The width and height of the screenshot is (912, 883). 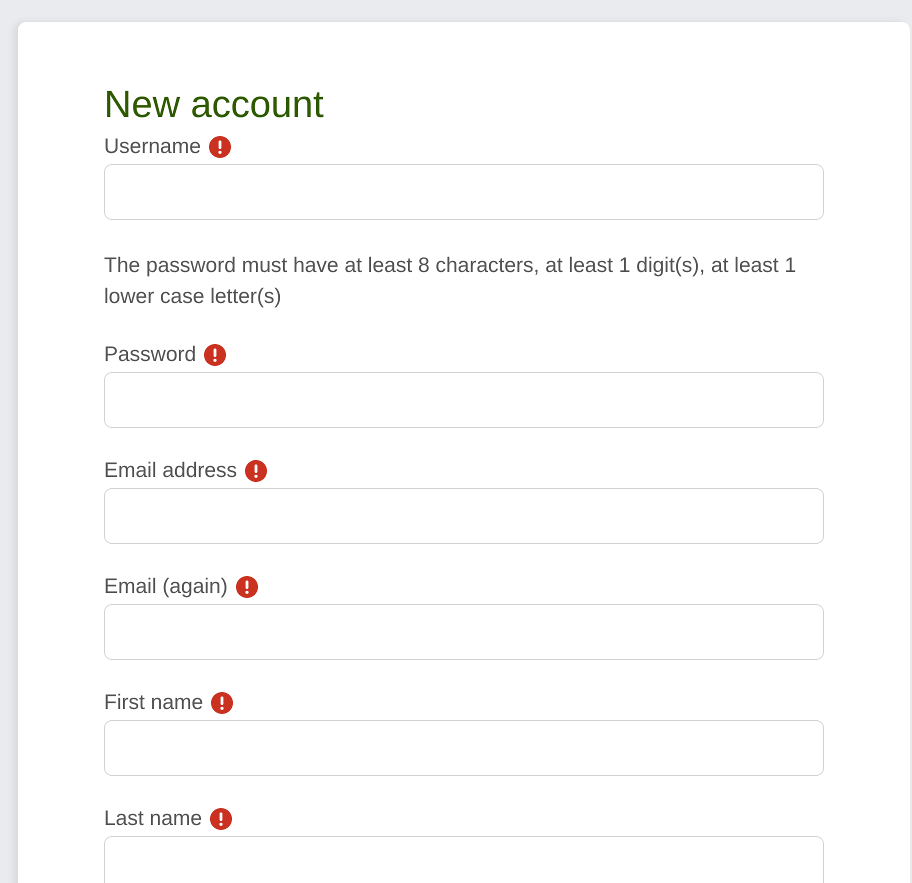 What do you see at coordinates (154, 703) in the screenshot?
I see `field-label: First name` at bounding box center [154, 703].